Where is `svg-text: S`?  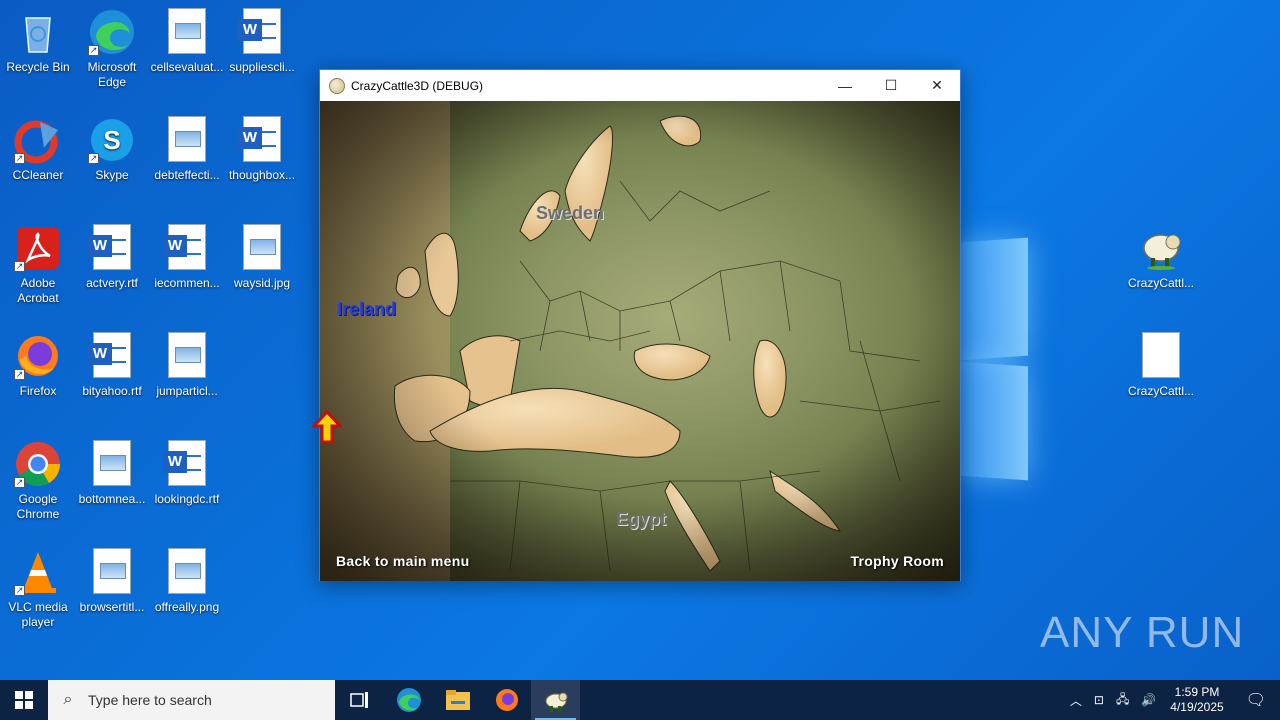
svg-text: S is located at coordinates (111, 140).